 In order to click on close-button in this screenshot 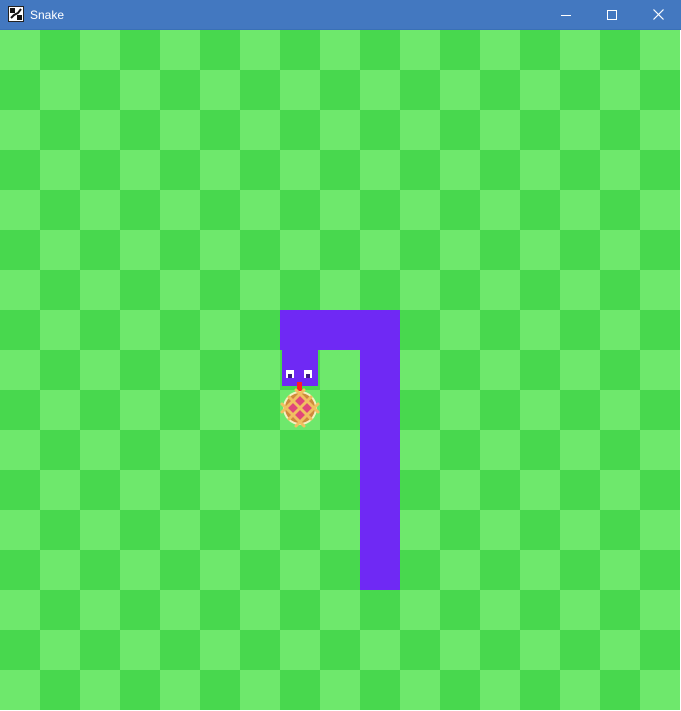, I will do `click(658, 14)`.